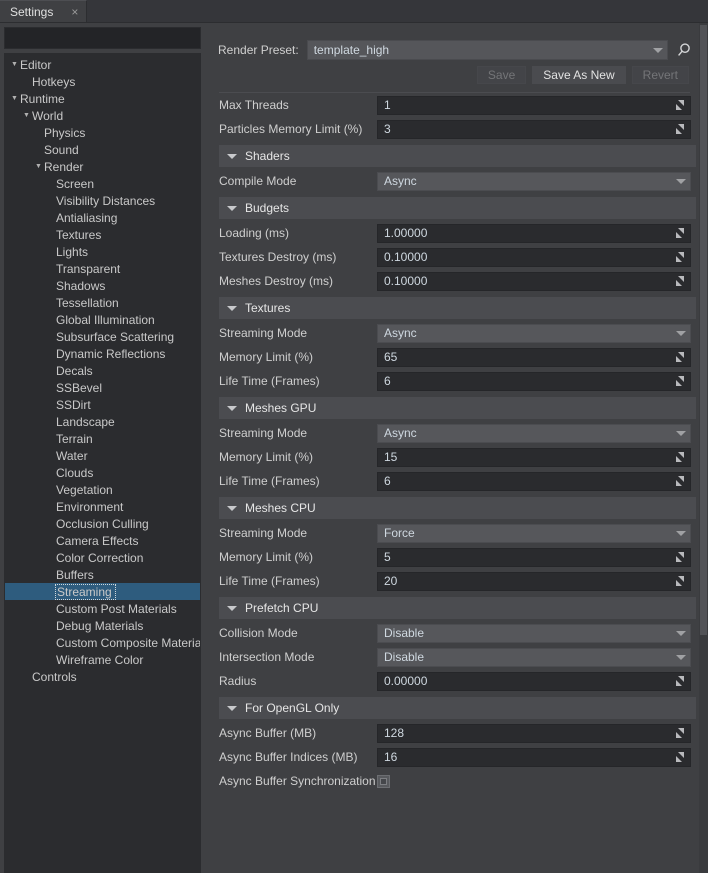 This screenshot has width=708, height=873. I want to click on render-preset-combo: template_high, so click(487, 50).